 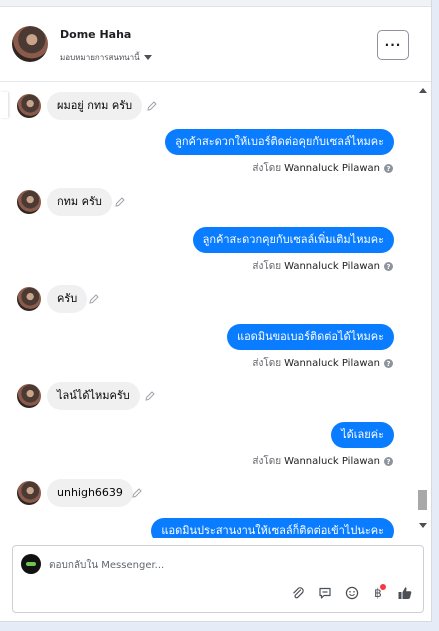 What do you see at coordinates (90, 493) in the screenshot?
I see `incoming-bubble: unhigh6639` at bounding box center [90, 493].